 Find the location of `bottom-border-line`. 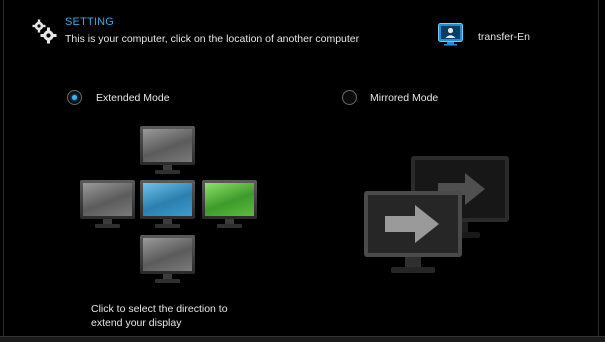

bottom-border-line is located at coordinates (302, 336).